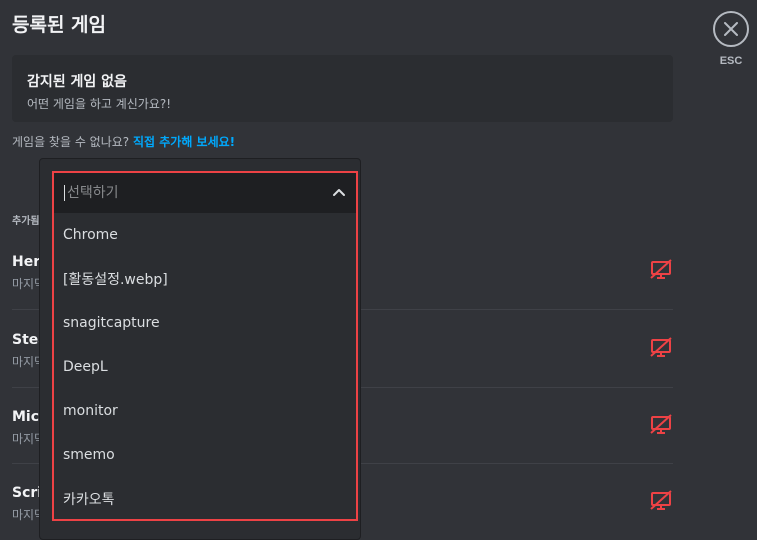 The height and width of the screenshot is (540, 757). I want to click on section-label: 추가됨, so click(26, 221).